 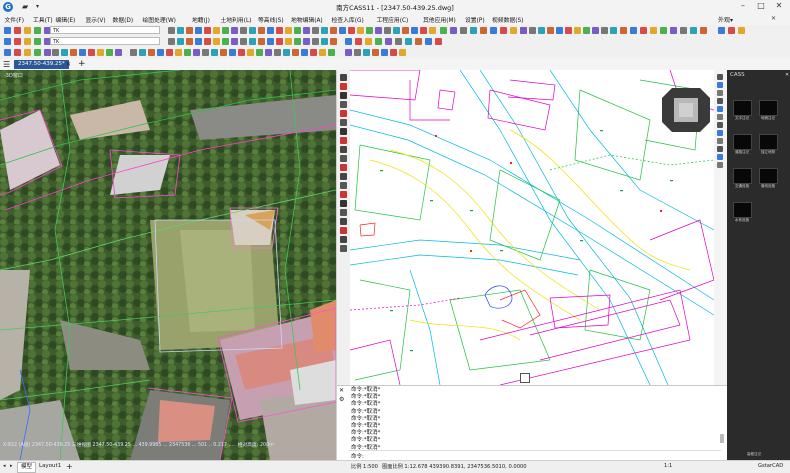 I want to click on add-tab-button: +, so click(x=82, y=64).